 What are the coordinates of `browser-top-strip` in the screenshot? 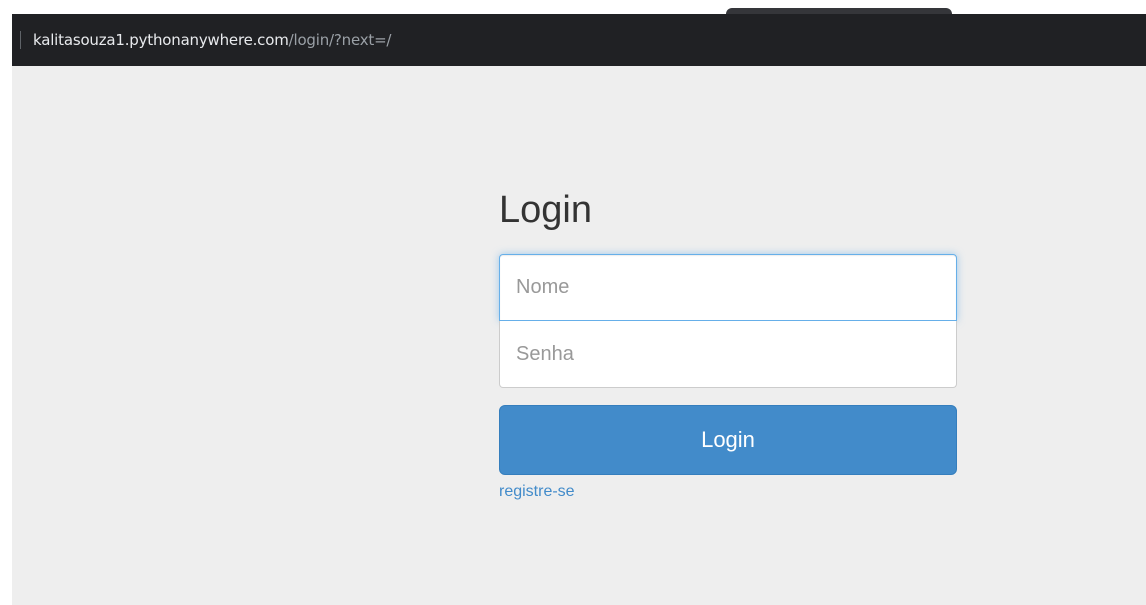 It's located at (573, 7).